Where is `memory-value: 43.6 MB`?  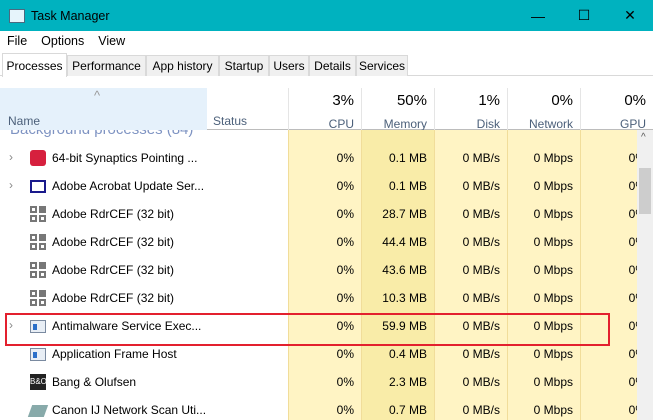
memory-value: 43.6 MB is located at coordinates (404, 270).